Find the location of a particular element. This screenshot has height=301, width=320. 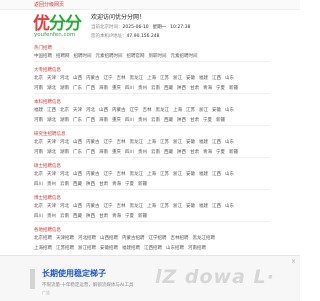

region-link: 湖北 is located at coordinates (51, 88).